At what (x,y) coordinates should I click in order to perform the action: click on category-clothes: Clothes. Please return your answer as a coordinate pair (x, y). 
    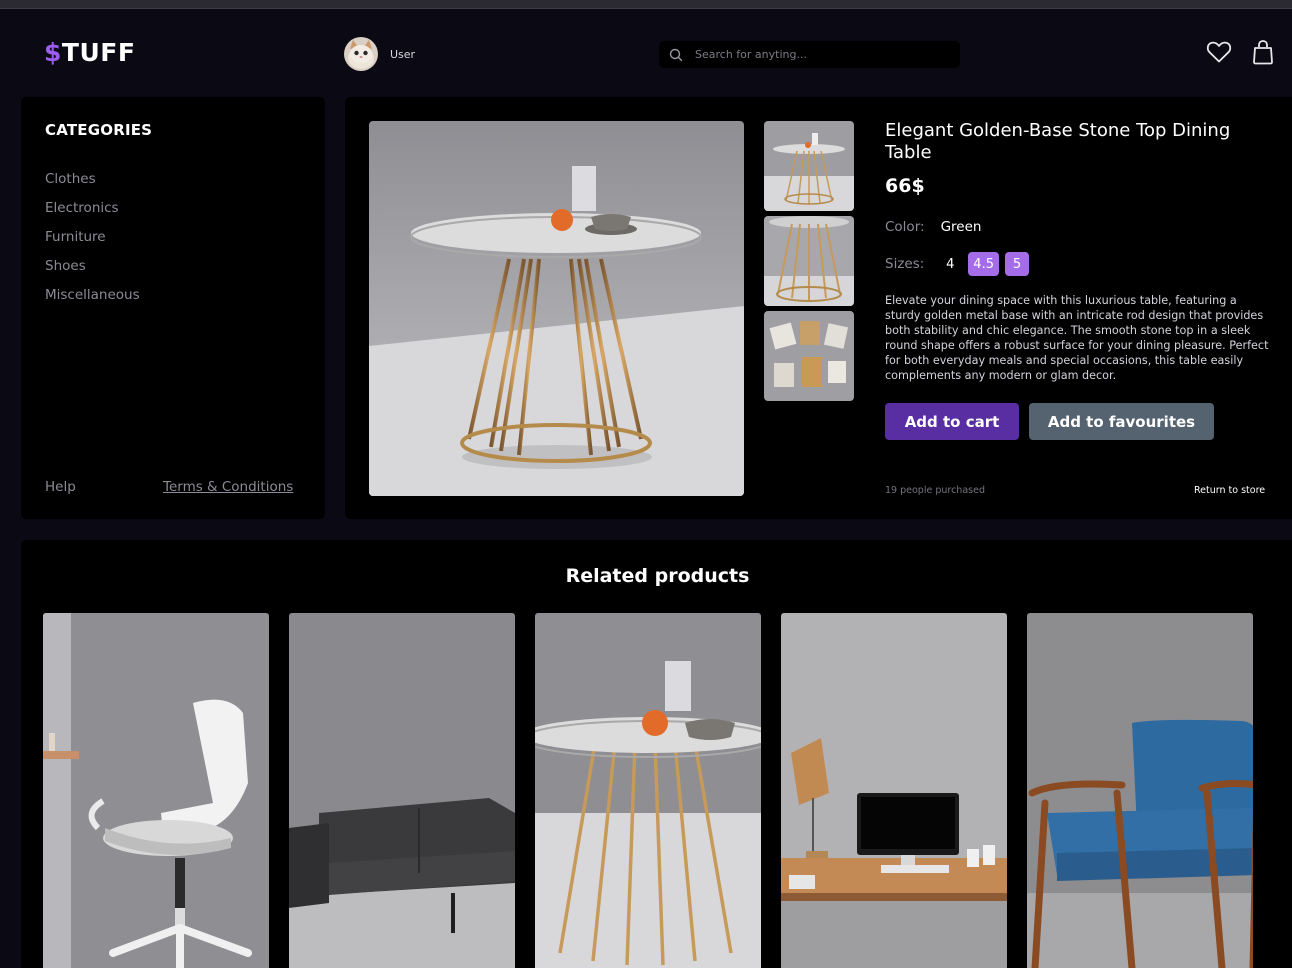
    Looking at the image, I should click on (92, 185).